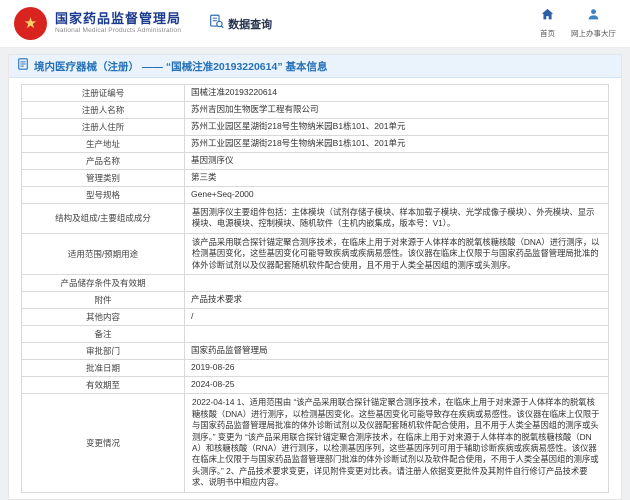  What do you see at coordinates (103, 195) in the screenshot?
I see `row-label: 型号规格` at bounding box center [103, 195].